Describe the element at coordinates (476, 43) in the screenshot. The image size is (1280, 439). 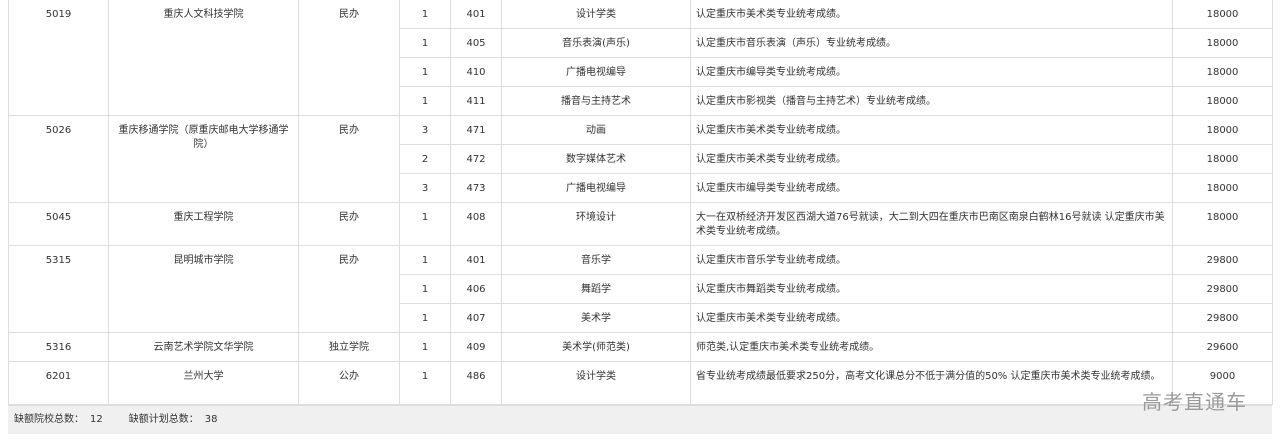
I see `major-code-cell: 405` at that location.